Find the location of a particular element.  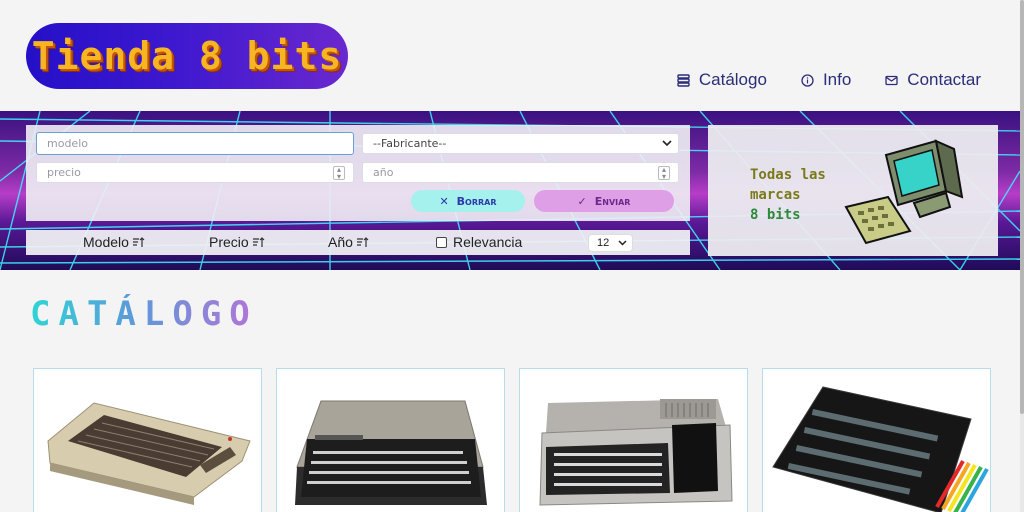

scrollbar-thumb is located at coordinates (1022, 207).